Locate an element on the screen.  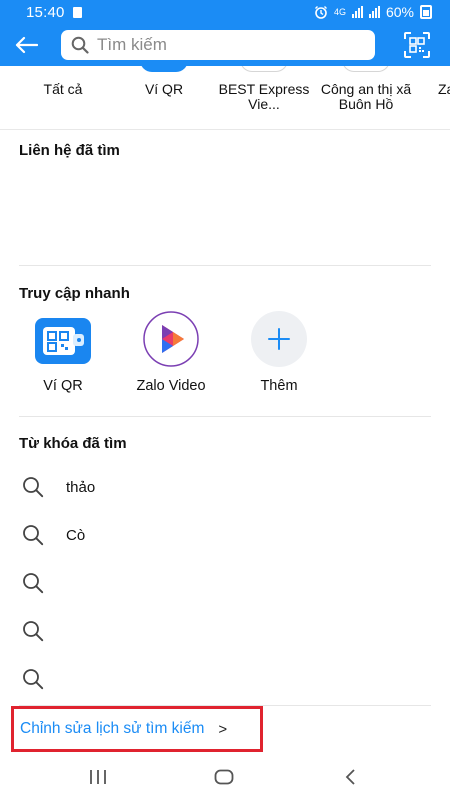
category-partial: Za is located at coordinates (444, 97).